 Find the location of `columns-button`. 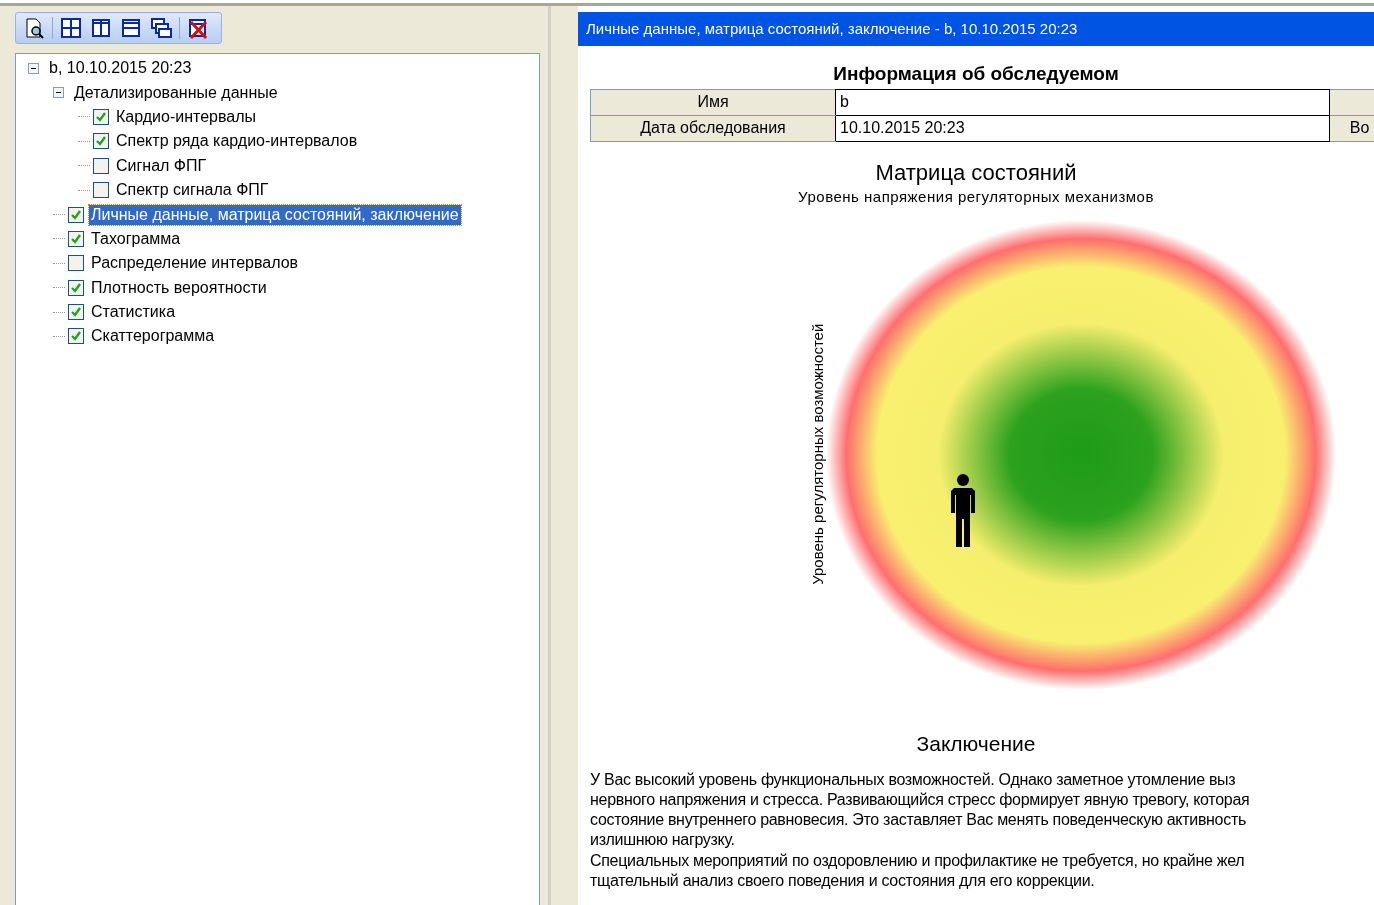

columns-button is located at coordinates (101, 28).